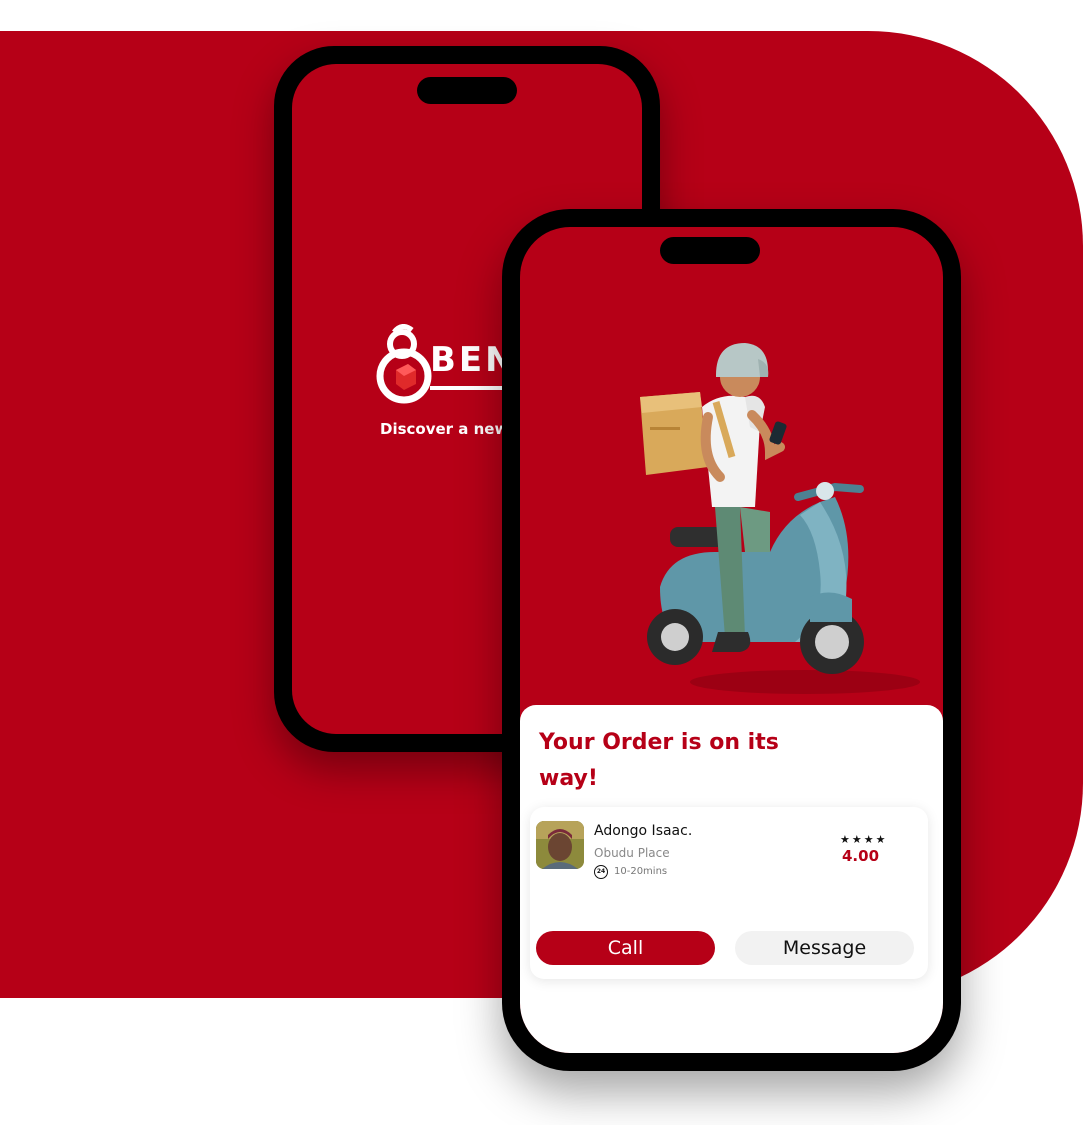 The image size is (1083, 1125). I want to click on splash-tagline: Discover a new, so click(444, 429).